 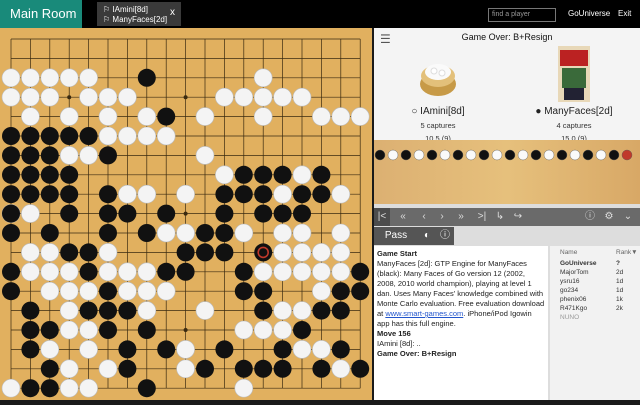 I want to click on last-move-icon: >|, so click(x=482, y=217).